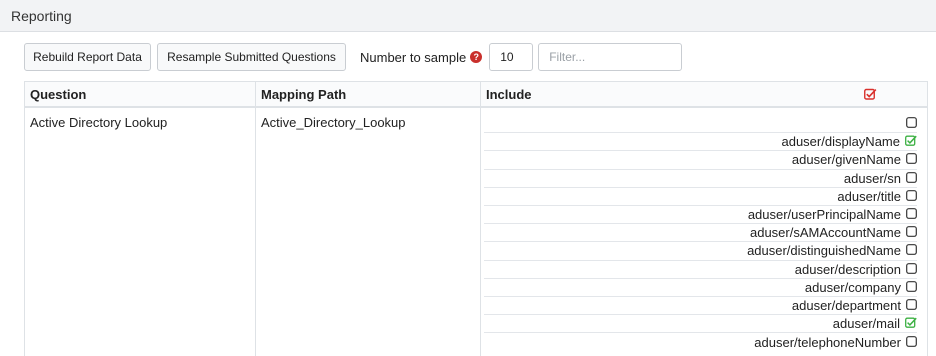 This screenshot has height=356, width=936. What do you see at coordinates (872, 178) in the screenshot?
I see `include-item-label: aduser/sn` at bounding box center [872, 178].